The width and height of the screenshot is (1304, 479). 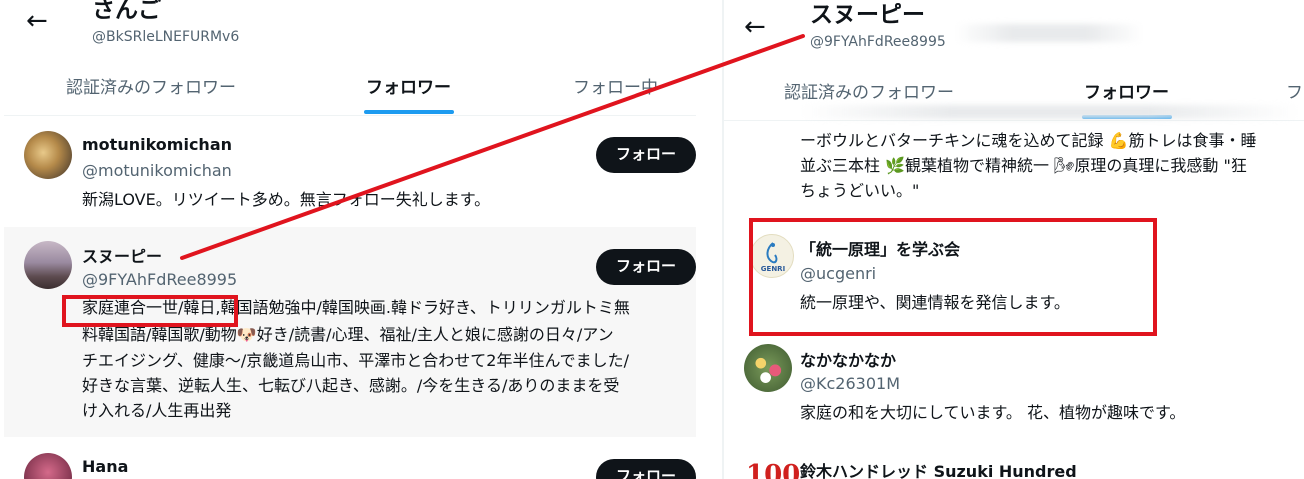 I want to click on active-tab-indicator, so click(x=409, y=112).